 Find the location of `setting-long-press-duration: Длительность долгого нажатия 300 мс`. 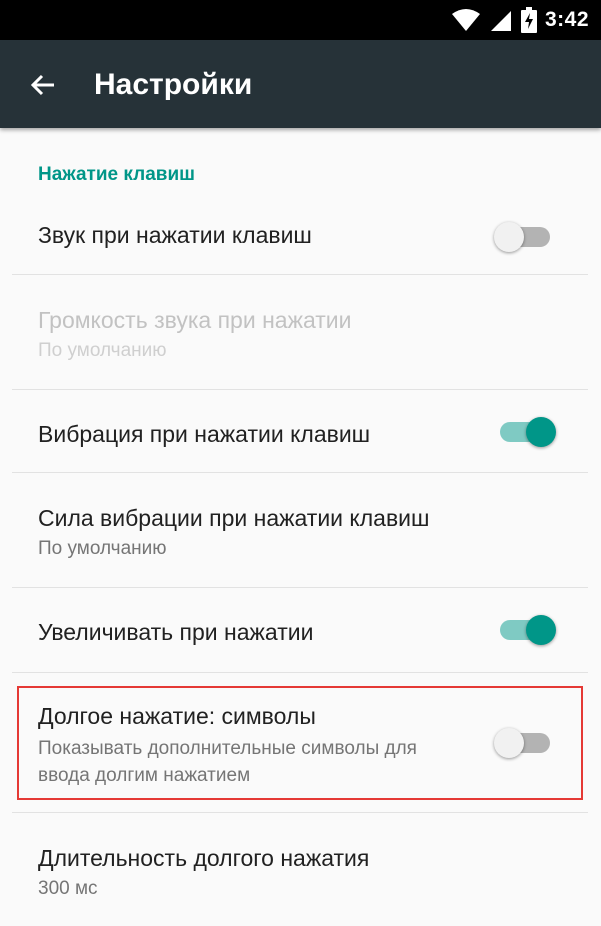

setting-long-press-duration: Длительность долгого нажатия 300 мс is located at coordinates (300, 869).